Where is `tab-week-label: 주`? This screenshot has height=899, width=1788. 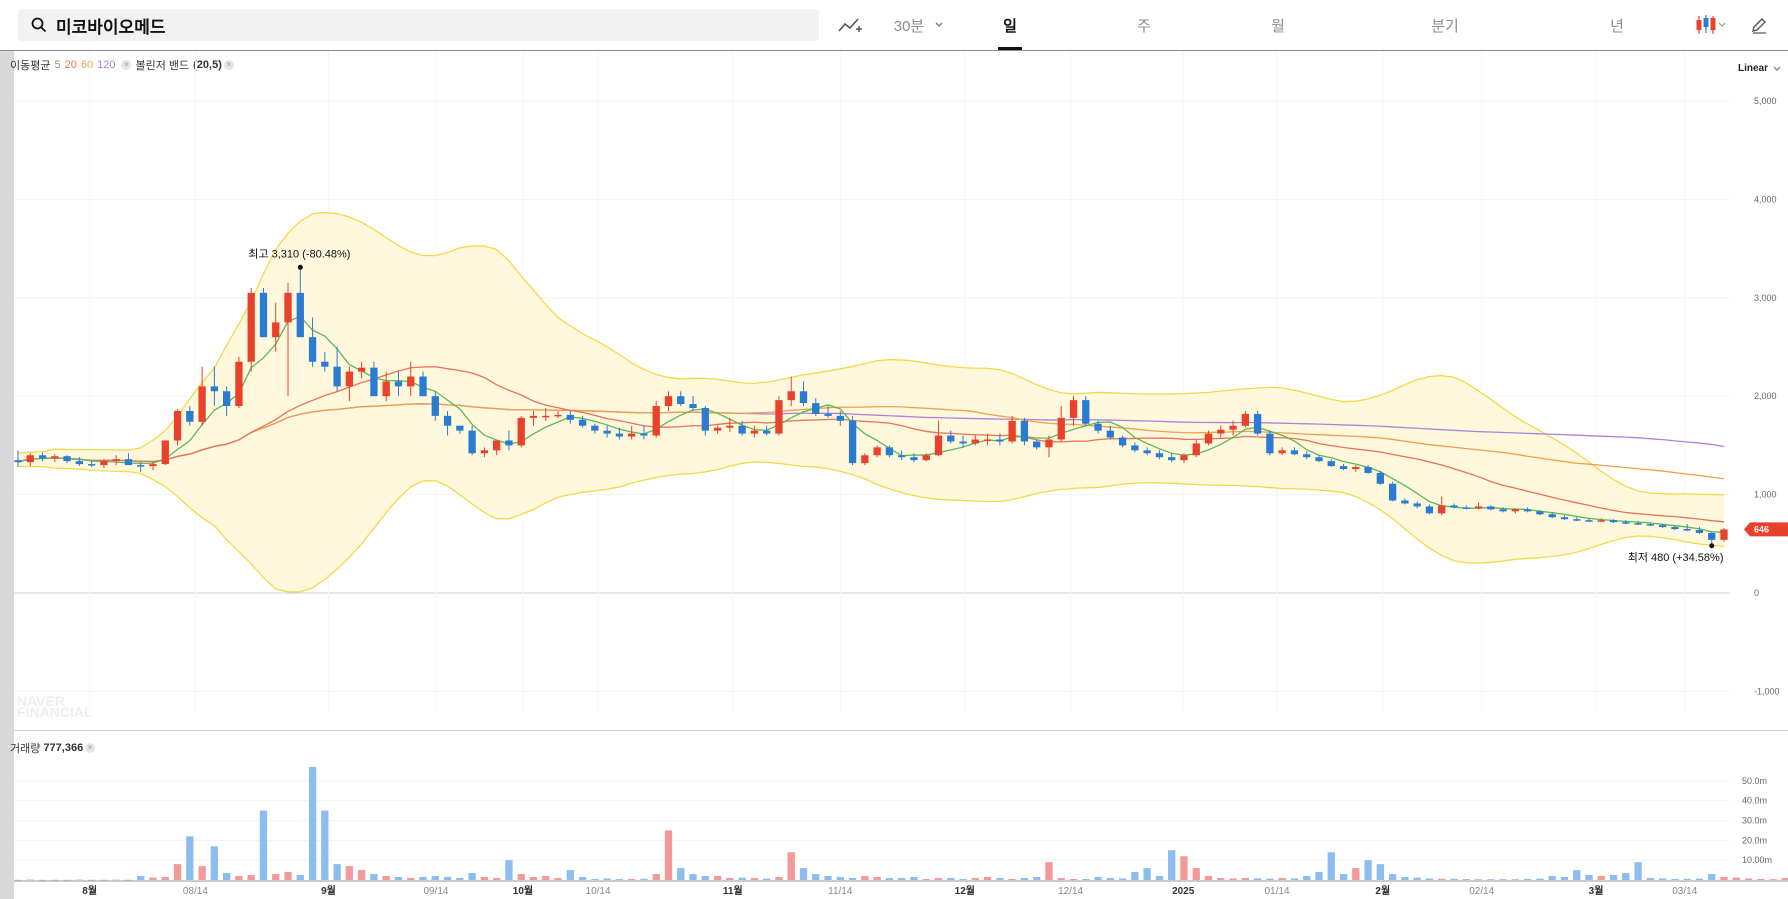
tab-week-label: 주 is located at coordinates (1144, 26).